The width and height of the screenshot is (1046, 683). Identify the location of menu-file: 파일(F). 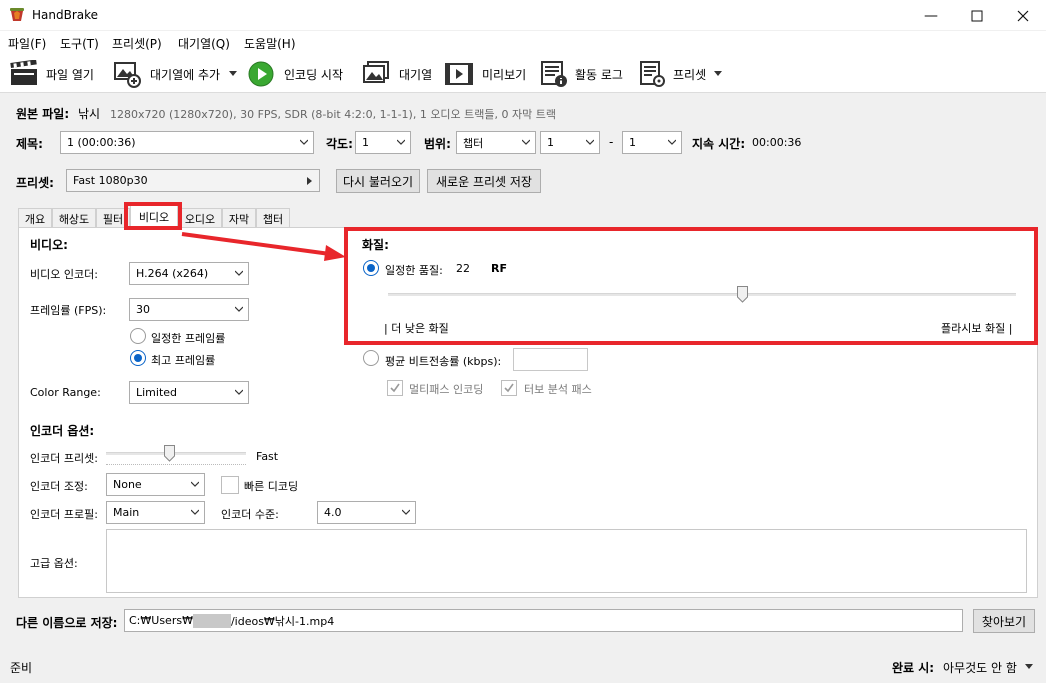
(27, 43).